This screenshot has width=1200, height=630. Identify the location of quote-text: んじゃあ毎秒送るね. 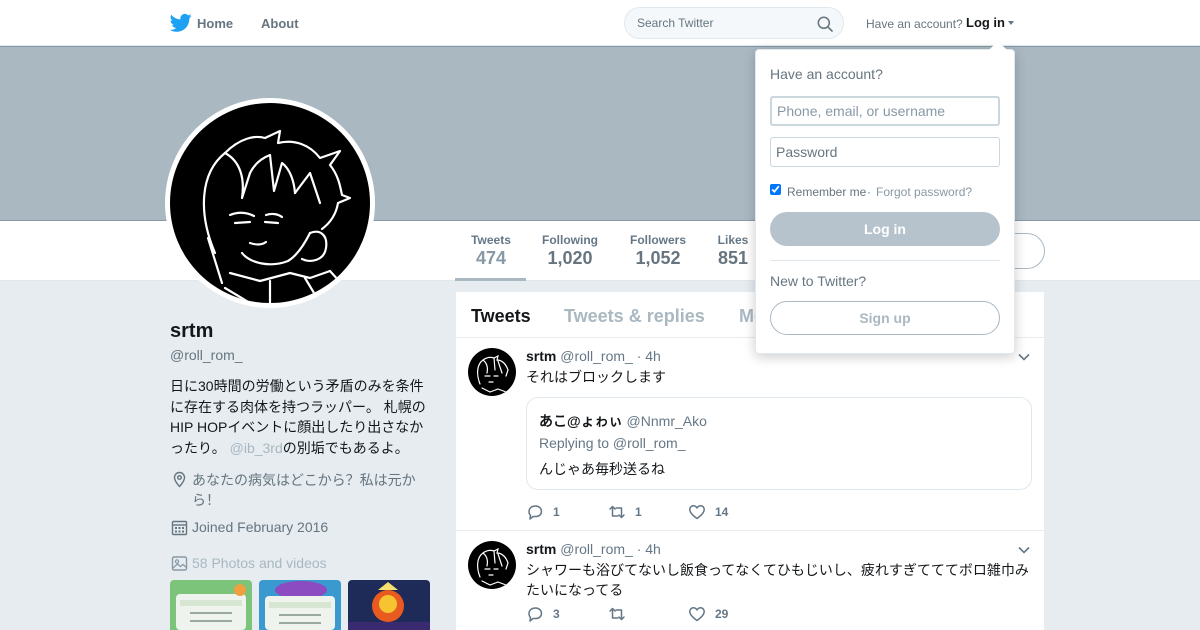
(602, 469).